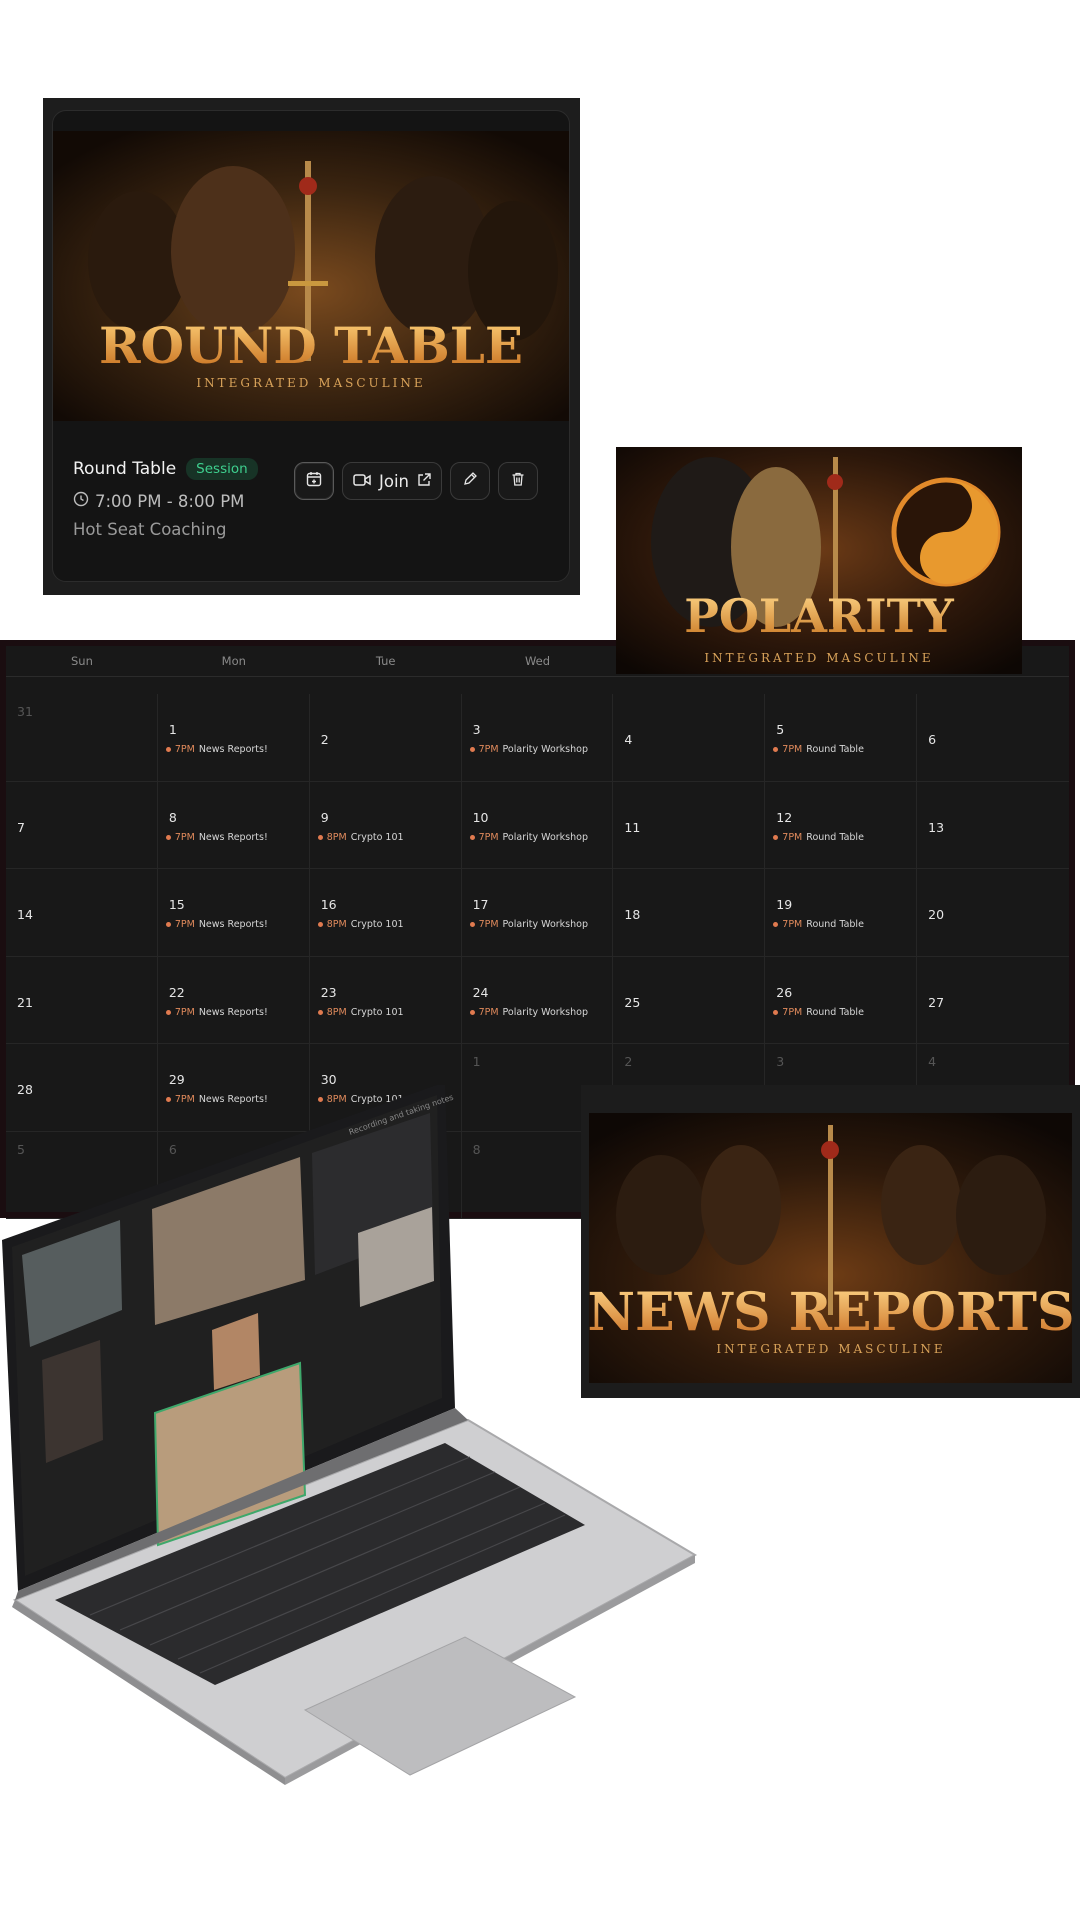 The height and width of the screenshot is (1920, 1080). I want to click on day-number: 20, so click(936, 914).